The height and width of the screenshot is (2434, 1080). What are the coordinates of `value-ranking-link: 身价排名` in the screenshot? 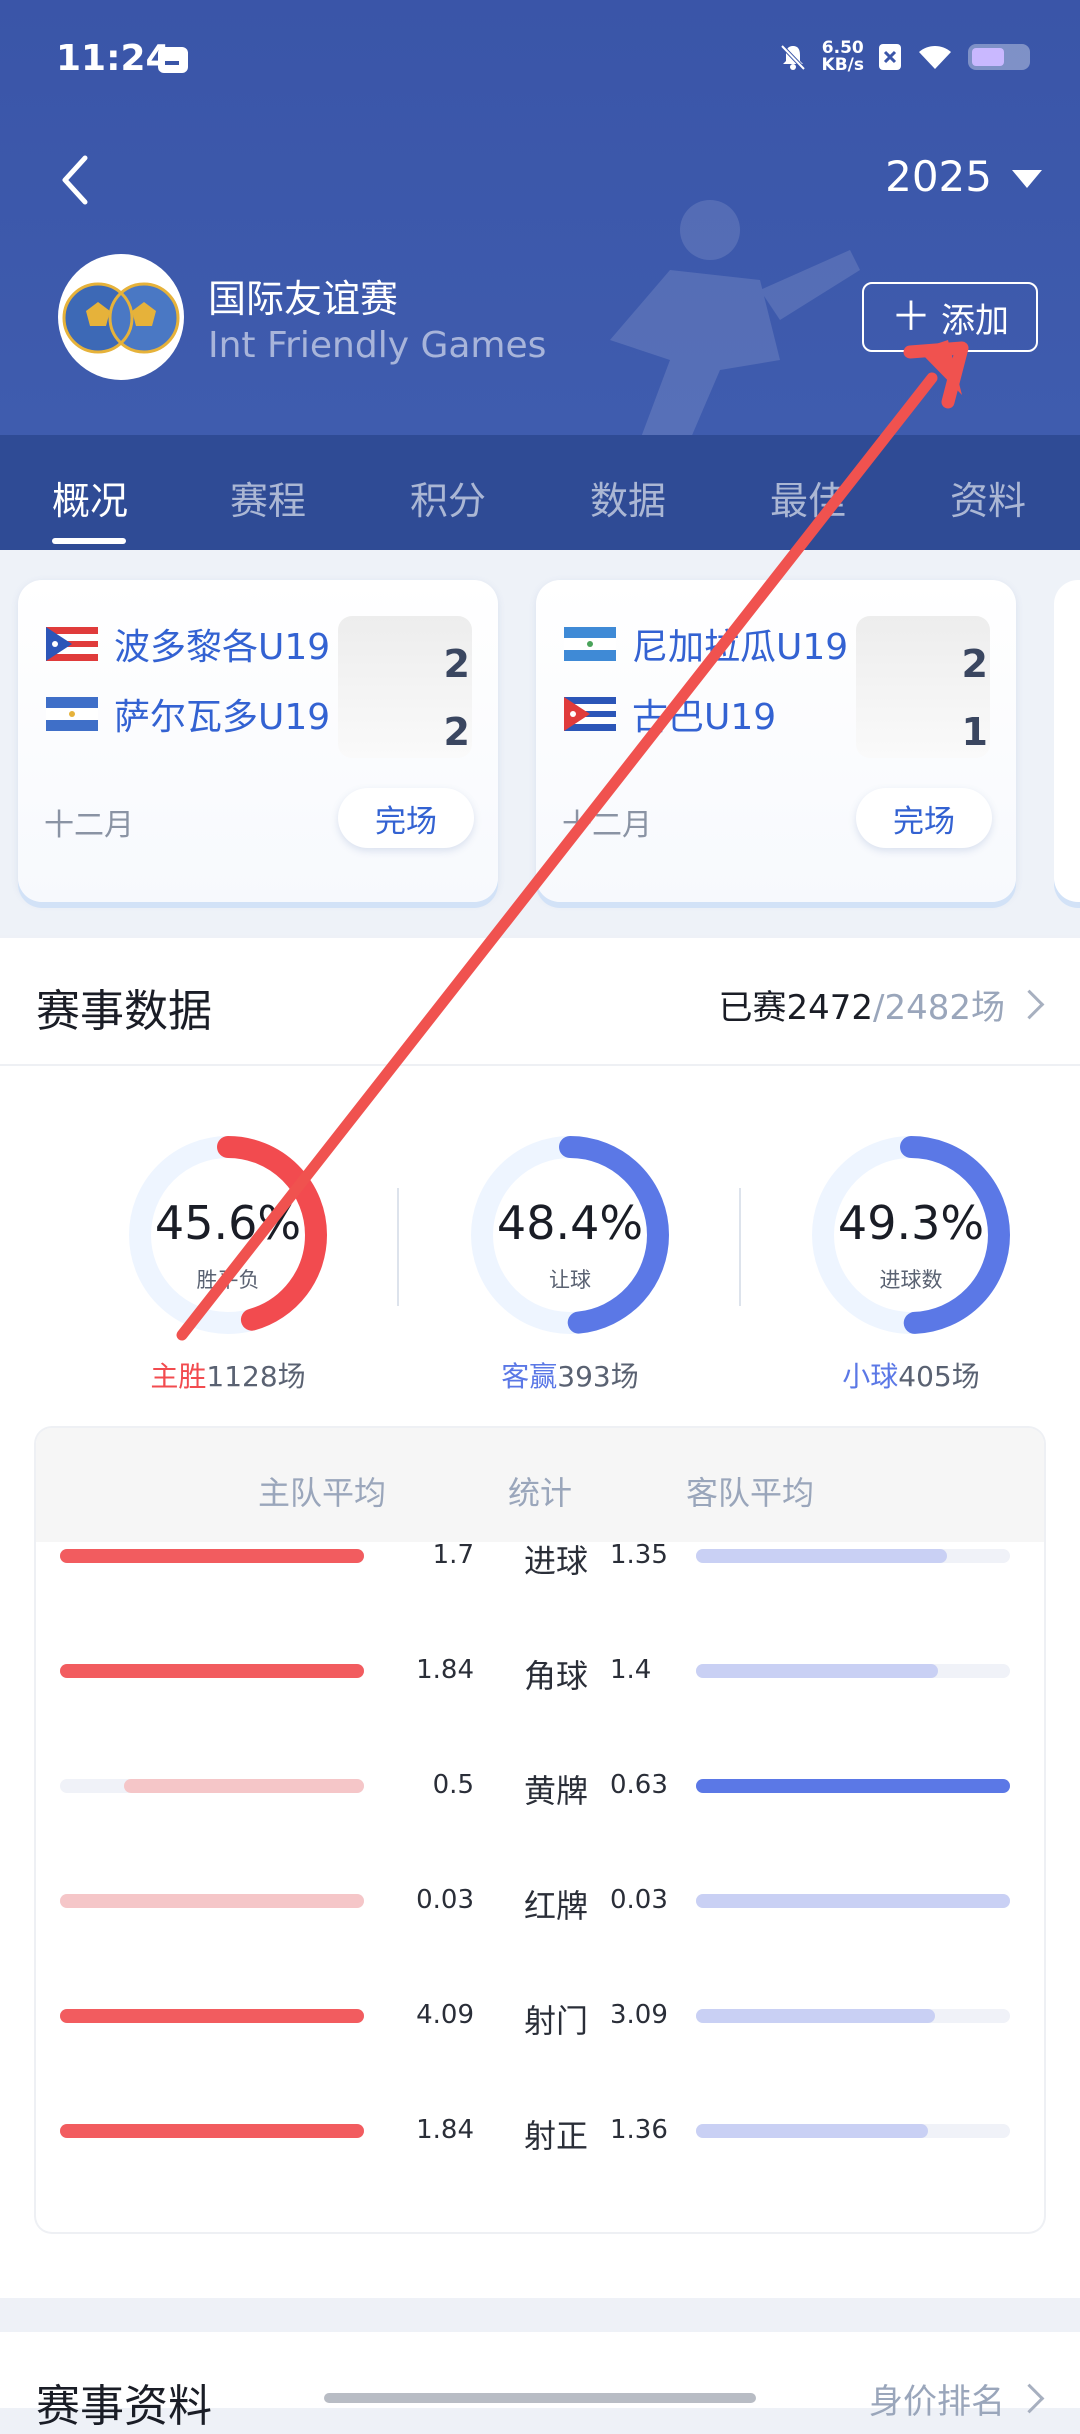 It's located at (957, 2398).